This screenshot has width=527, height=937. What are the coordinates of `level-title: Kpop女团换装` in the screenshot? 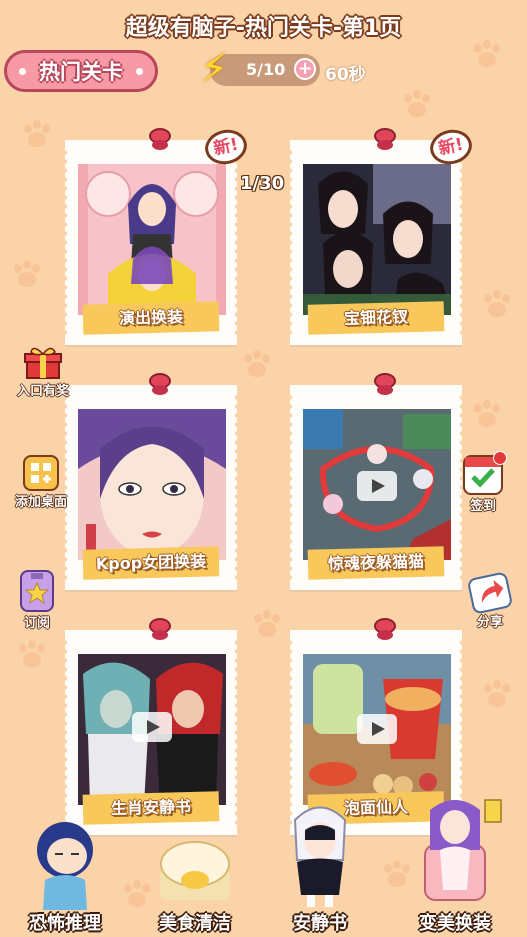 It's located at (151, 563).